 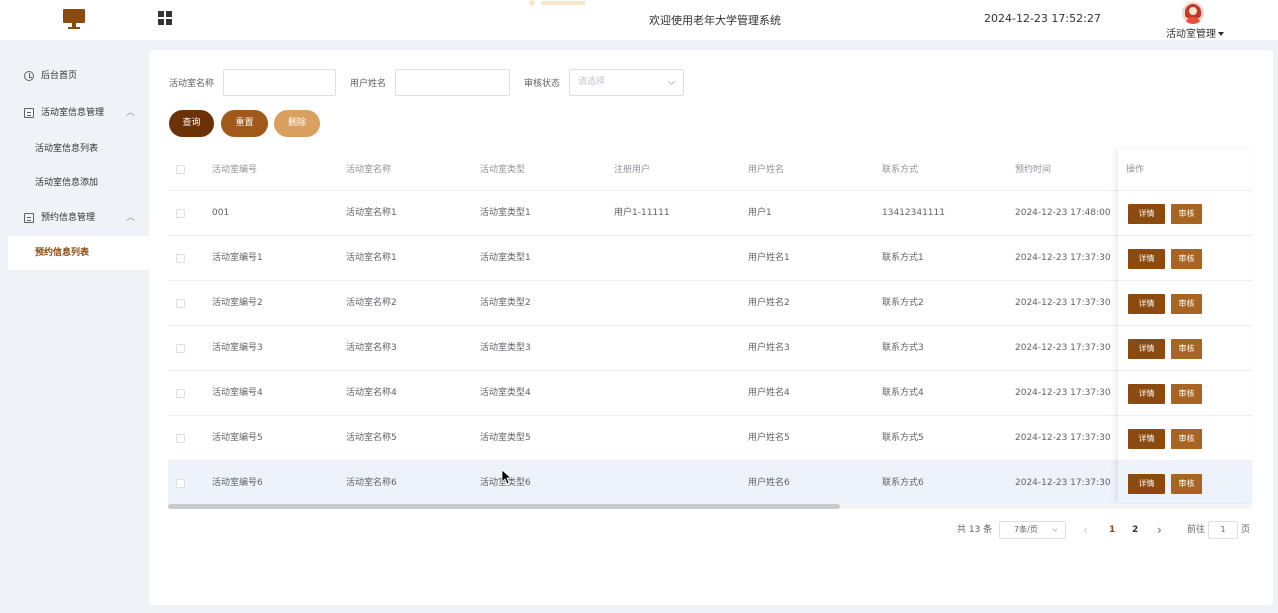 What do you see at coordinates (769, 258) in the screenshot?
I see `user-name-cell: 用户姓名1` at bounding box center [769, 258].